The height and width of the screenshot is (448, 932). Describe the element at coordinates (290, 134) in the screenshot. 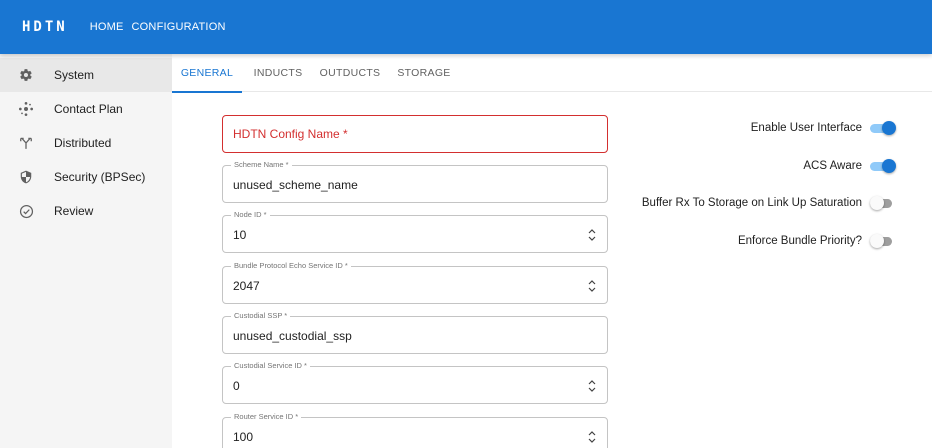

I see `config-name-placeholder: HDTN Config Name *` at that location.